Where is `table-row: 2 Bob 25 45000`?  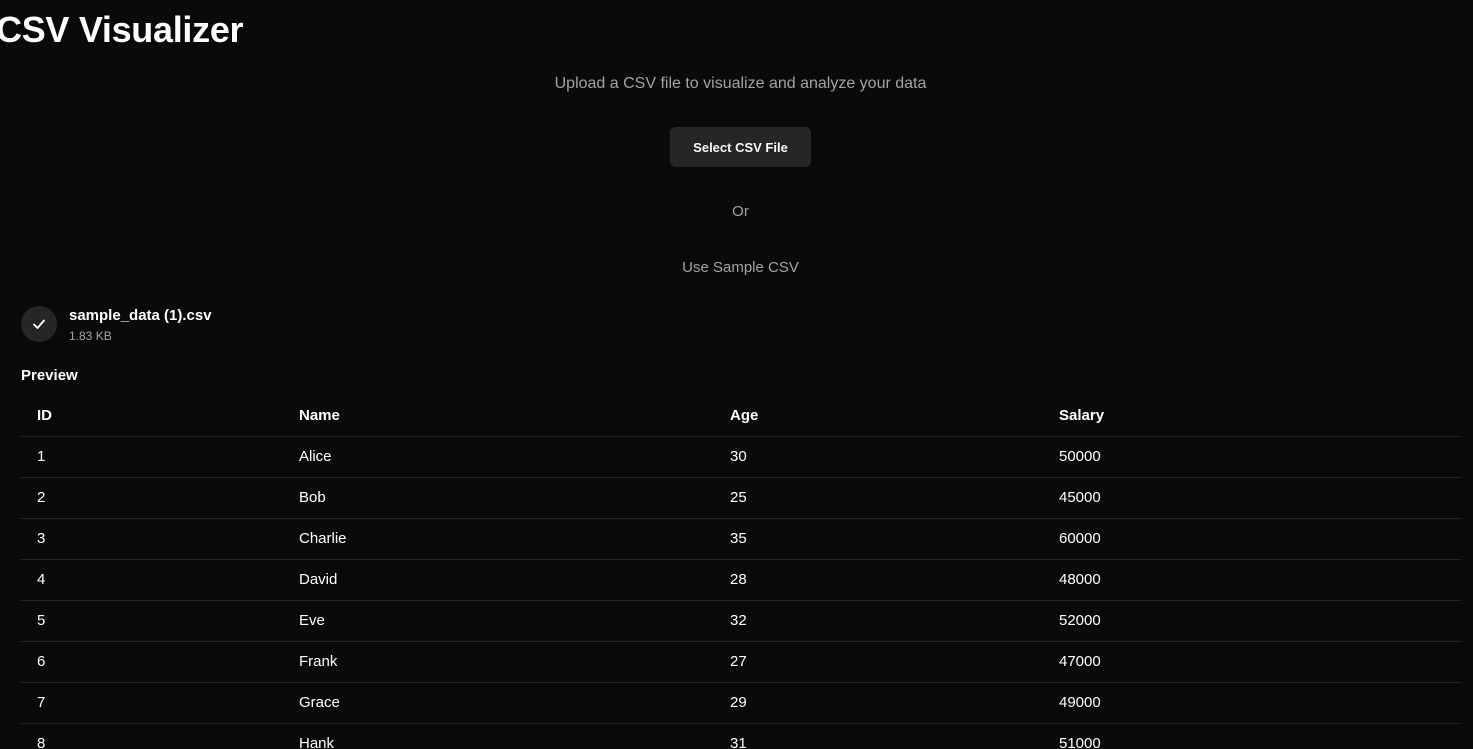 table-row: 2 Bob 25 45000 is located at coordinates (741, 498).